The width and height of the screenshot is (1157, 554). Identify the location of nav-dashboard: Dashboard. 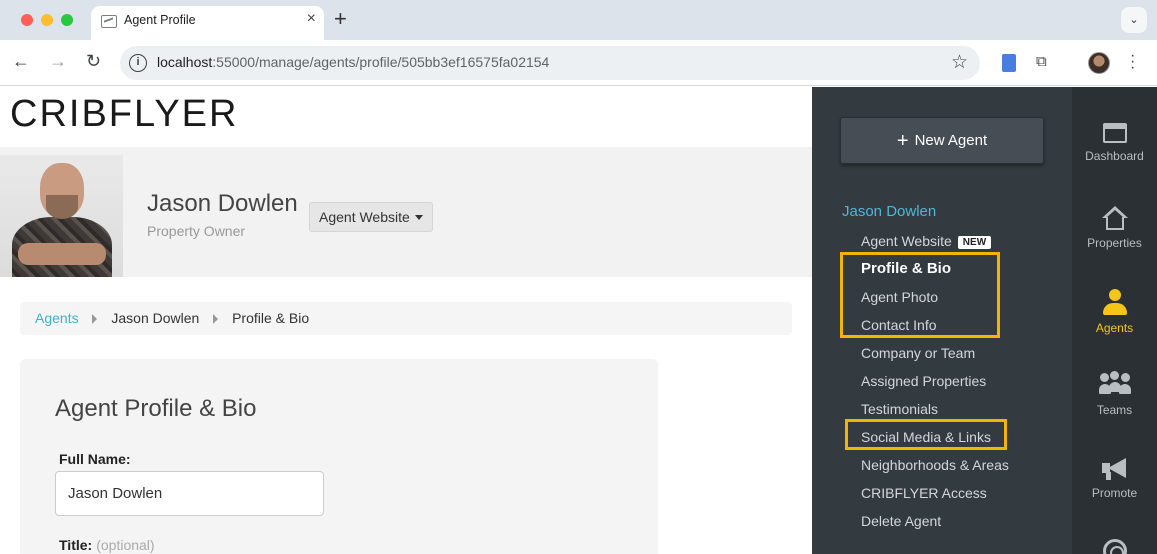
(1114, 143).